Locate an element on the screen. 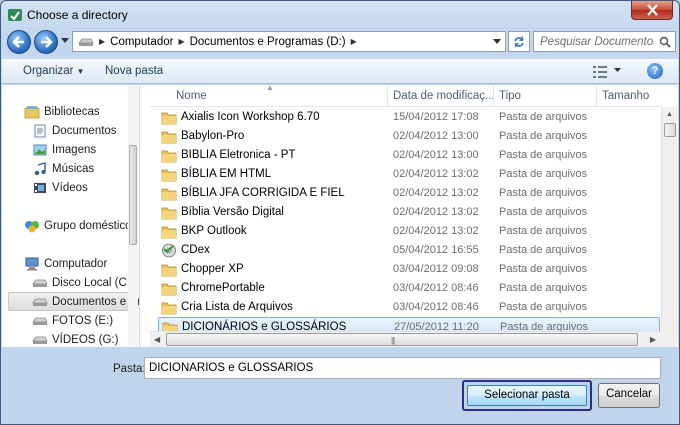 The width and height of the screenshot is (680, 425). file-date-modified: 03/04/2012 08:46 is located at coordinates (436, 307).